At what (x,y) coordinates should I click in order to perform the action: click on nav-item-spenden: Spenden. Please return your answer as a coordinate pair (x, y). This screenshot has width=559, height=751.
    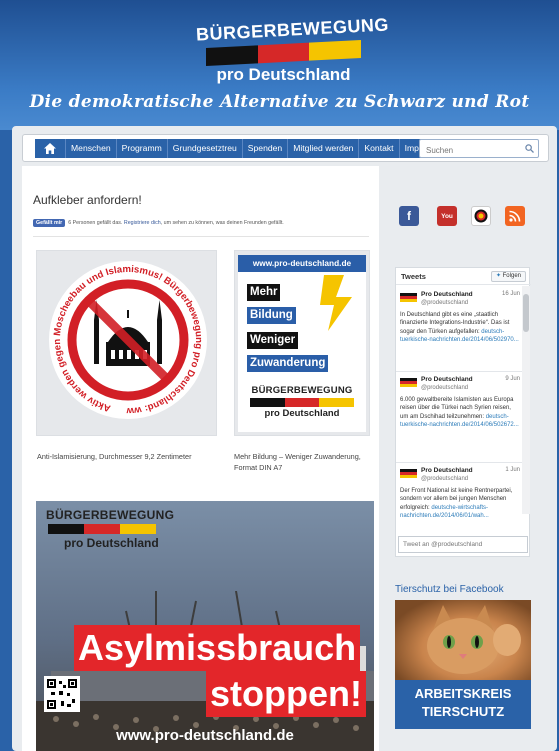
    Looking at the image, I should click on (264, 148).